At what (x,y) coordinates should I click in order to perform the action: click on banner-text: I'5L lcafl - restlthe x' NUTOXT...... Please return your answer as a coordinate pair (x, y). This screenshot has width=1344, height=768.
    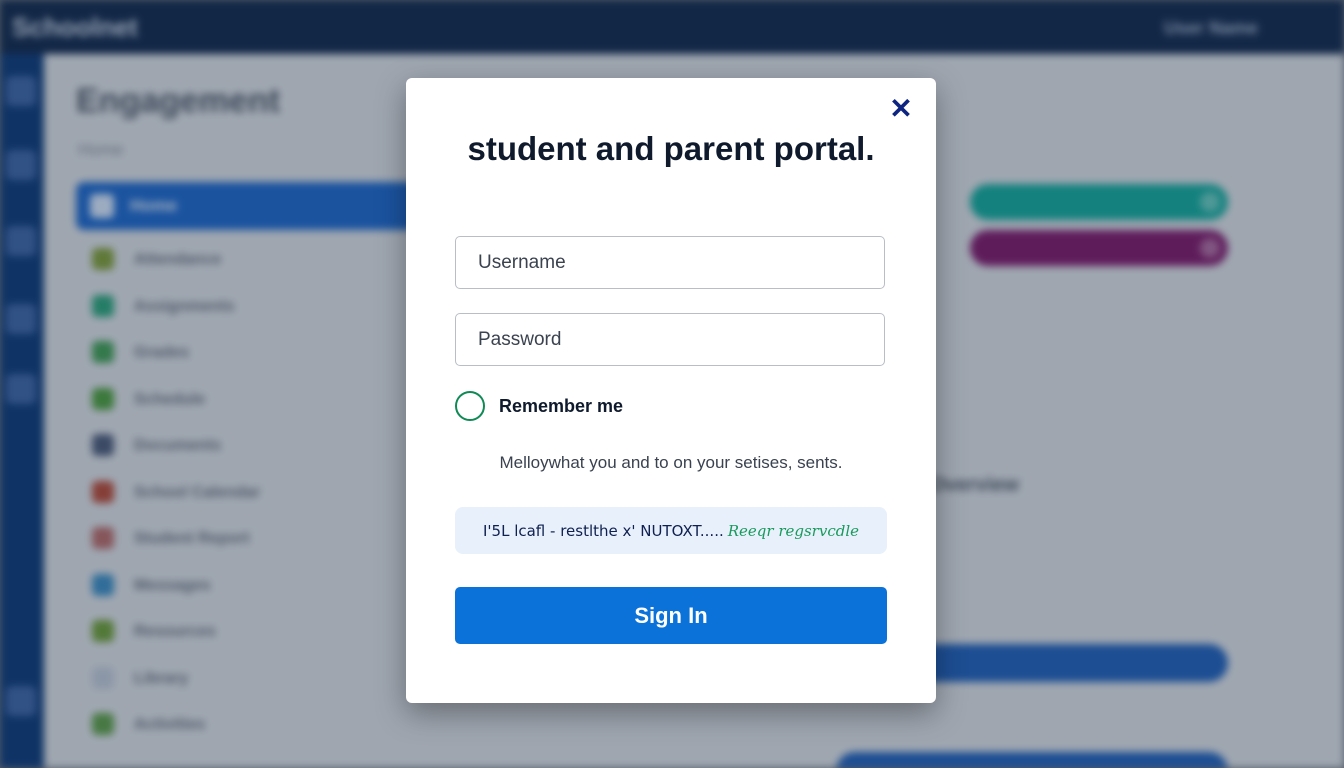
    Looking at the image, I should click on (603, 530).